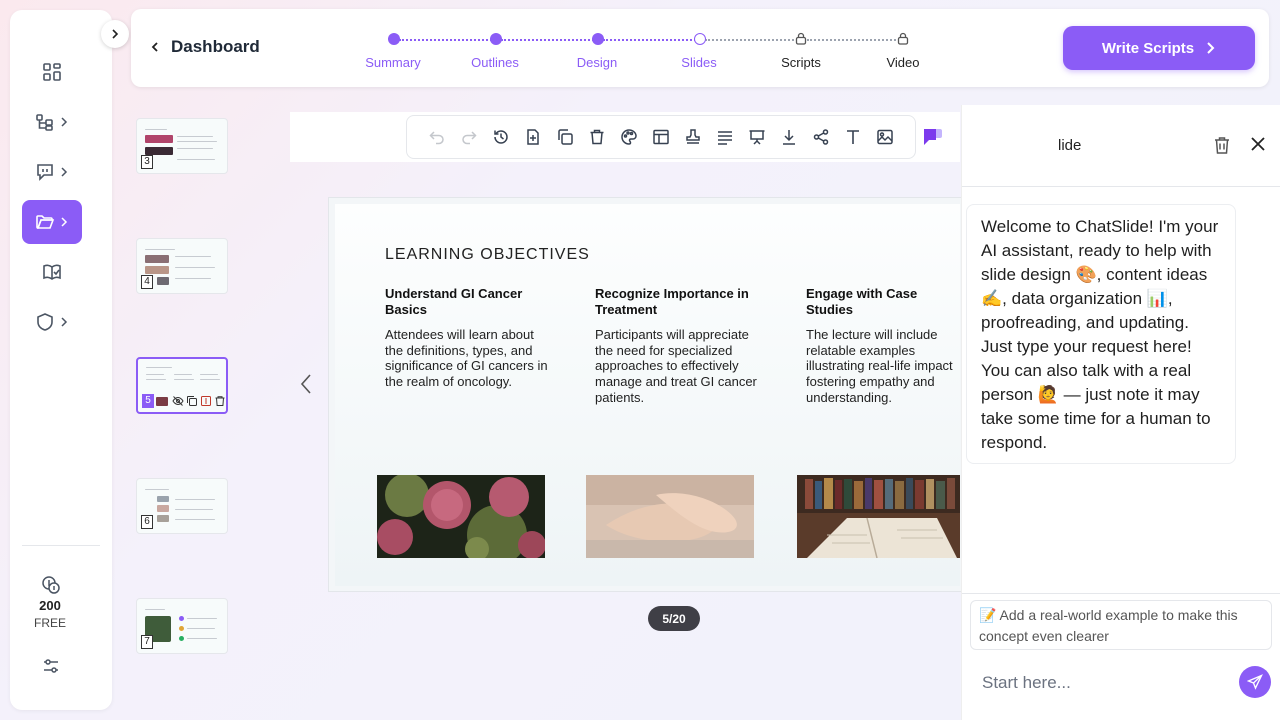 This screenshot has height=720, width=1280. I want to click on previous-slide-button, so click(306, 384).